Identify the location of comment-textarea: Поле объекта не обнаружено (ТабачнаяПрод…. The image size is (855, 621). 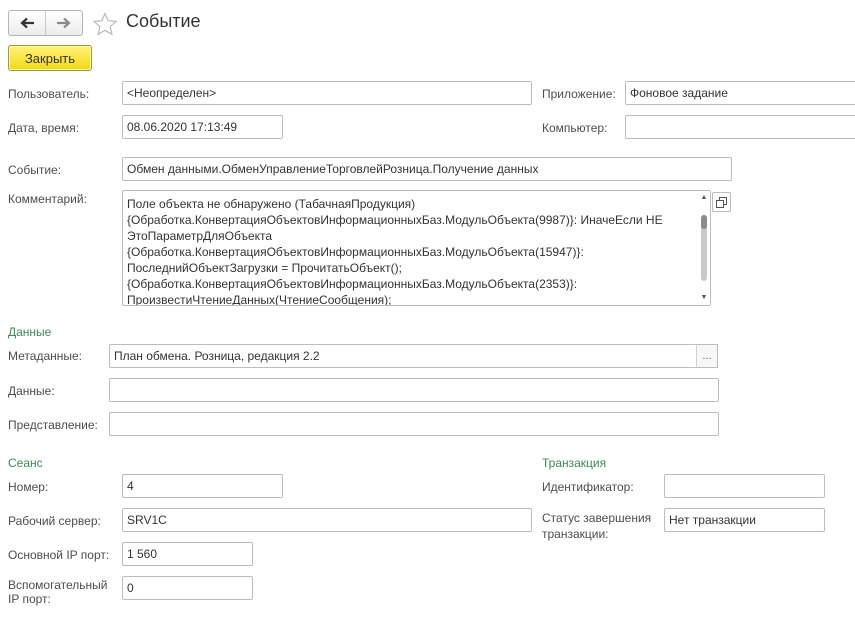
(416, 248).